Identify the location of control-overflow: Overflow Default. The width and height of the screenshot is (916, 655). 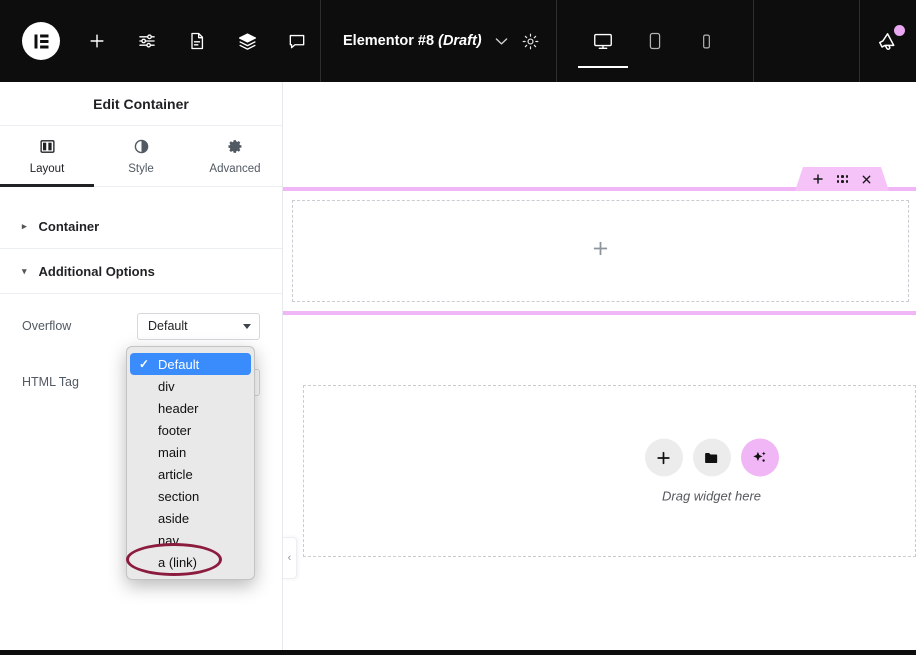
(141, 326).